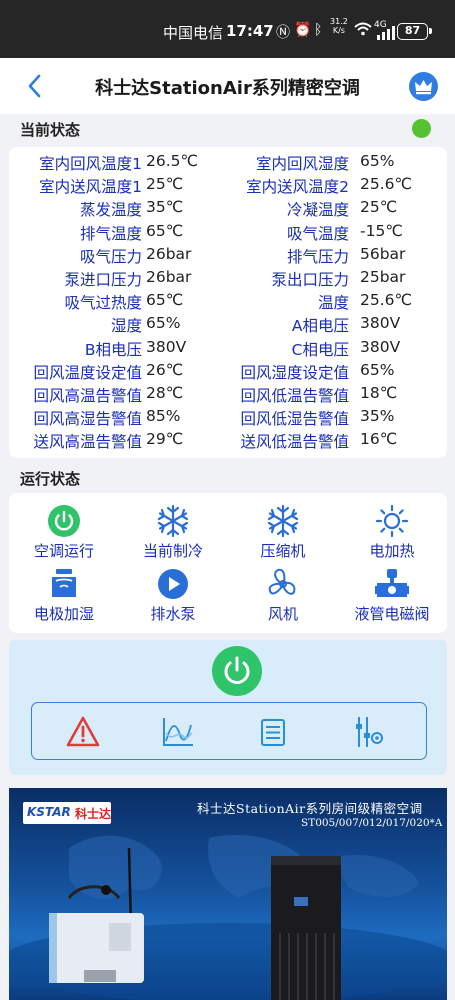 The height and width of the screenshot is (1000, 455). Describe the element at coordinates (320, 326) in the screenshot. I see `status-label: A相电压` at that location.